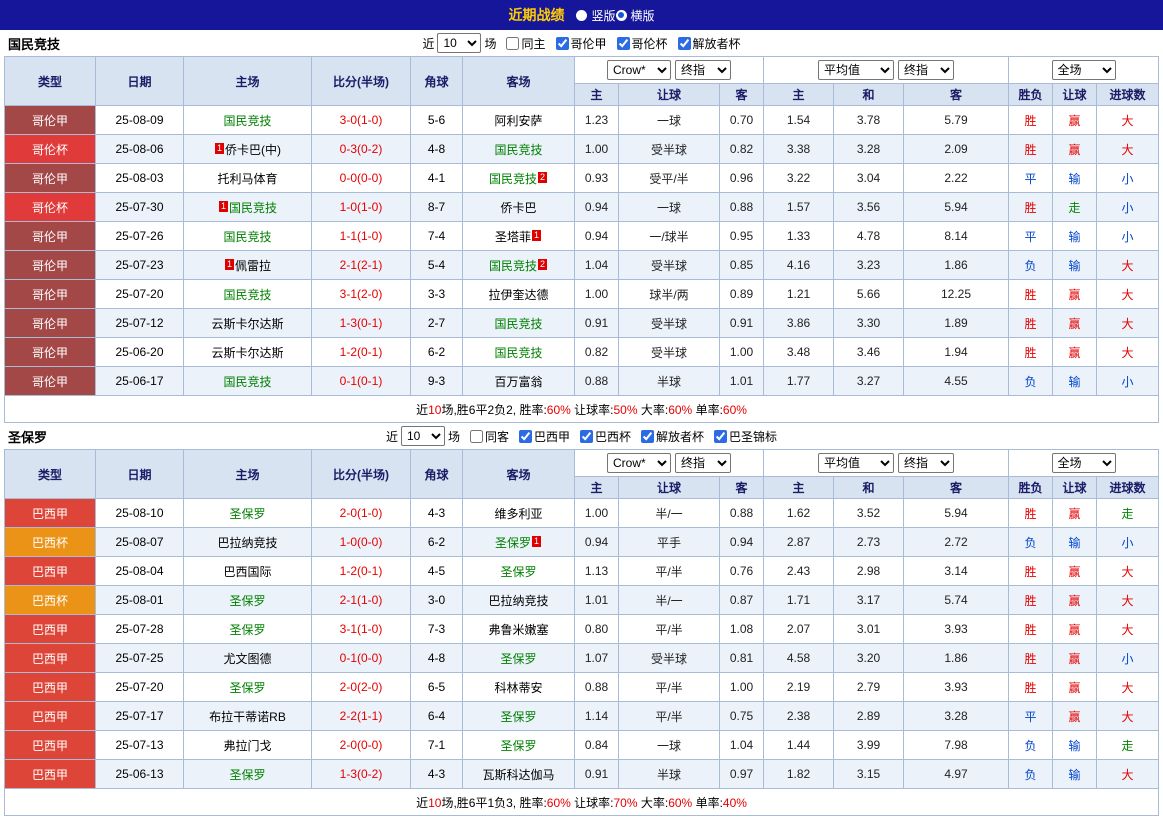  I want to click on handicap-result-cell: 赢, so click(1074, 687).